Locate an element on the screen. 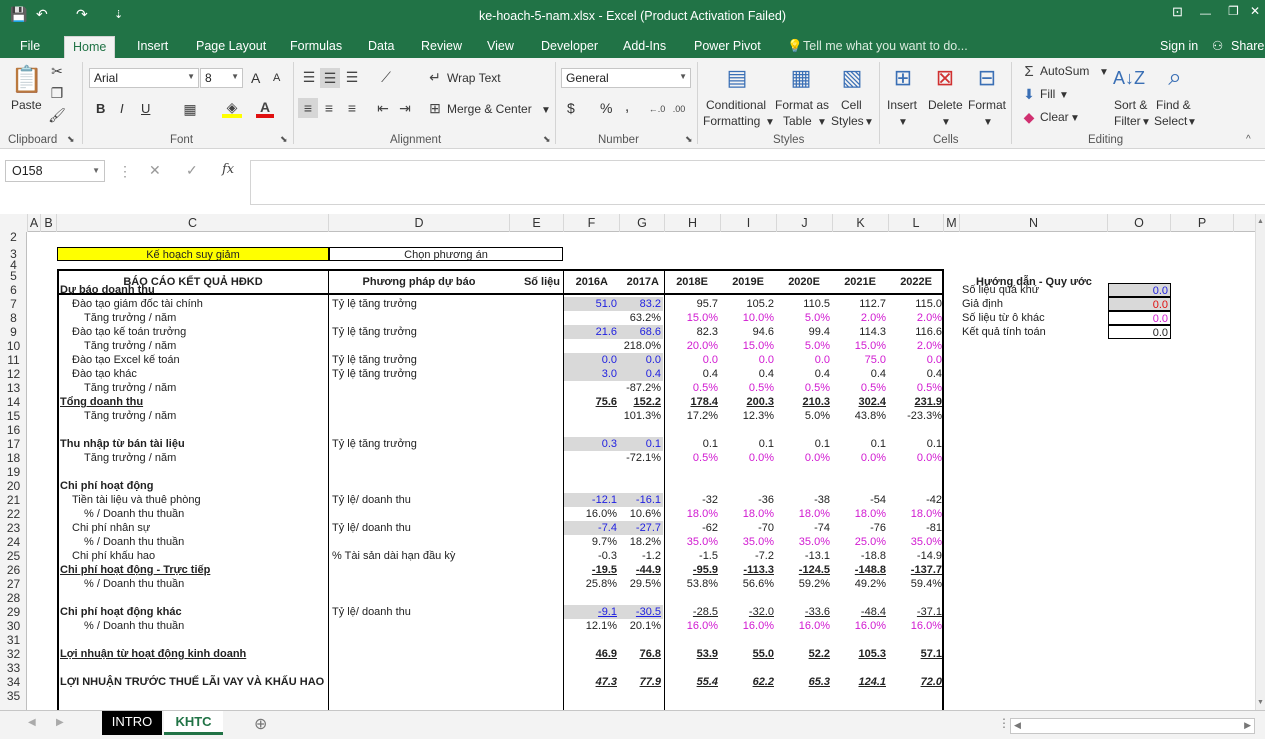 The image size is (1265, 739). value-forecast: 231.9 is located at coordinates (916, 402).